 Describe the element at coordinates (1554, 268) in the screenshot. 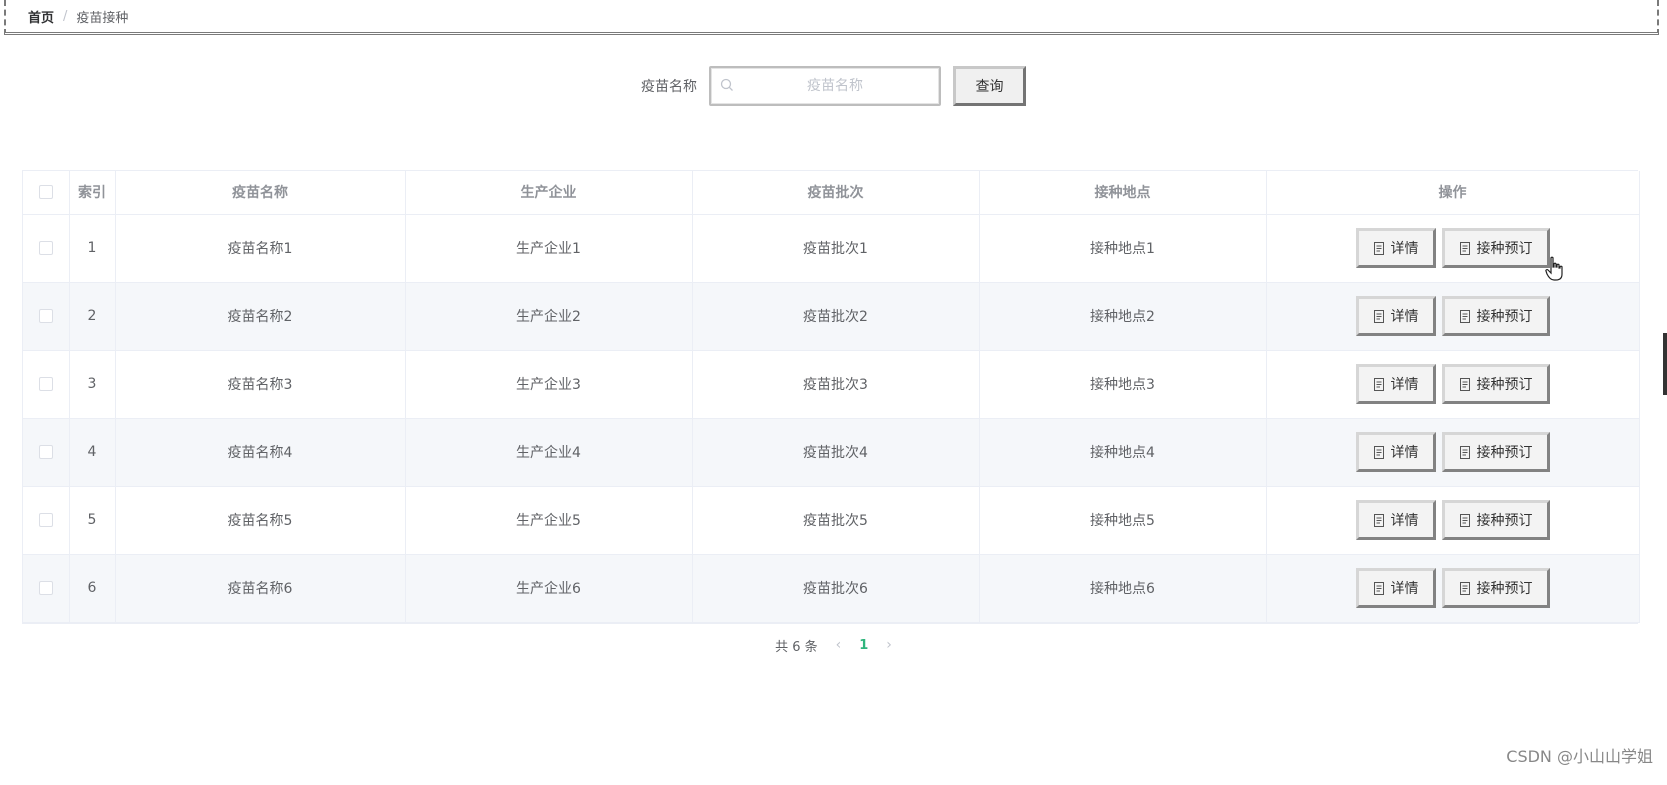

I see `hand-cursor-icon` at that location.